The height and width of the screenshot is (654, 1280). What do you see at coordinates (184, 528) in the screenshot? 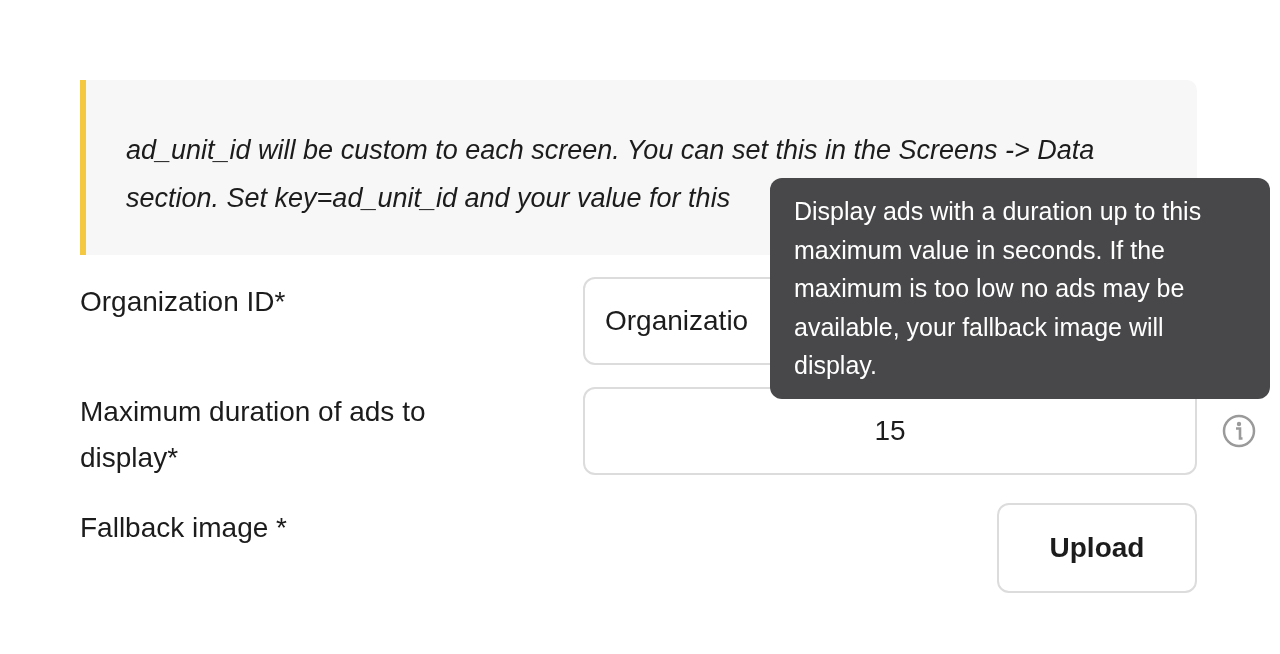
I see `field-label: Fallback image *` at bounding box center [184, 528].